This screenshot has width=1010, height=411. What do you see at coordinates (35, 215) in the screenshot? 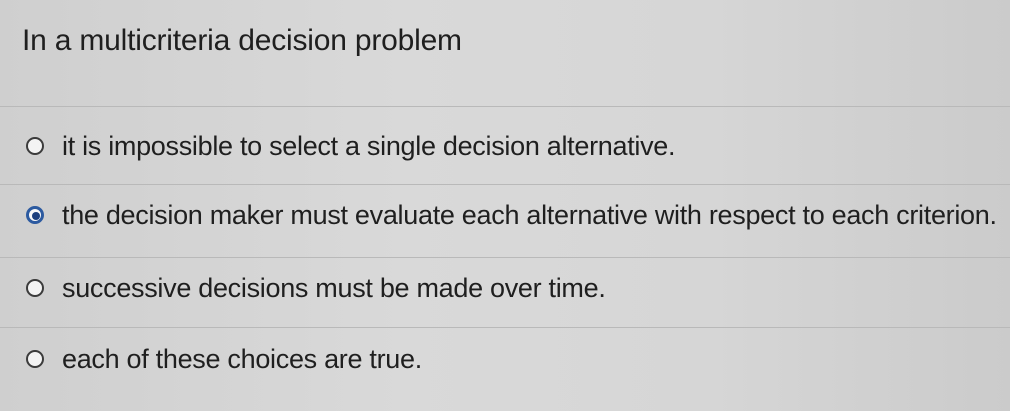
I see `radio-button-selected` at bounding box center [35, 215].